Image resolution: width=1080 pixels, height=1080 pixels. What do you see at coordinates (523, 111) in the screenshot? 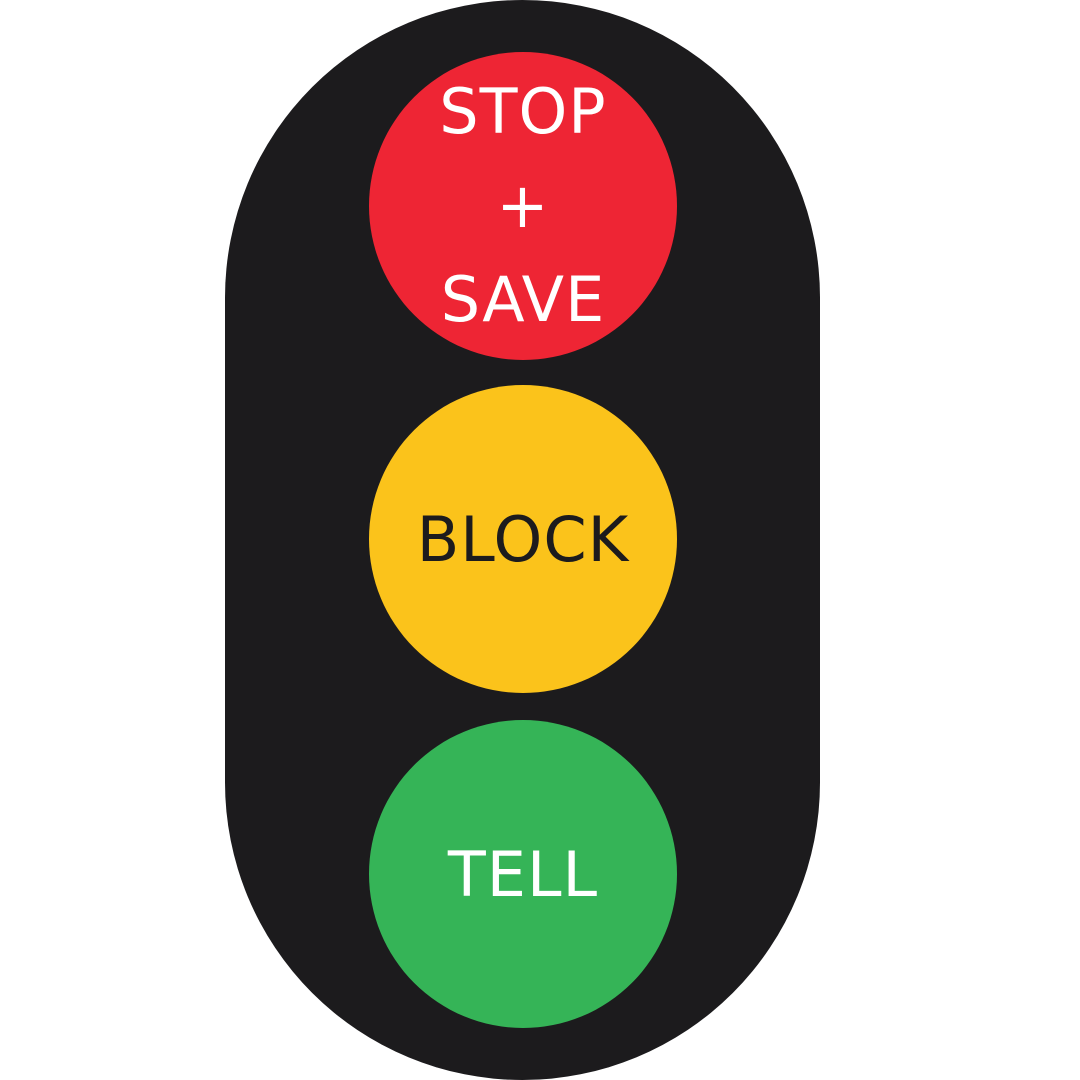
I see `red-light-label-stop: STOP` at bounding box center [523, 111].